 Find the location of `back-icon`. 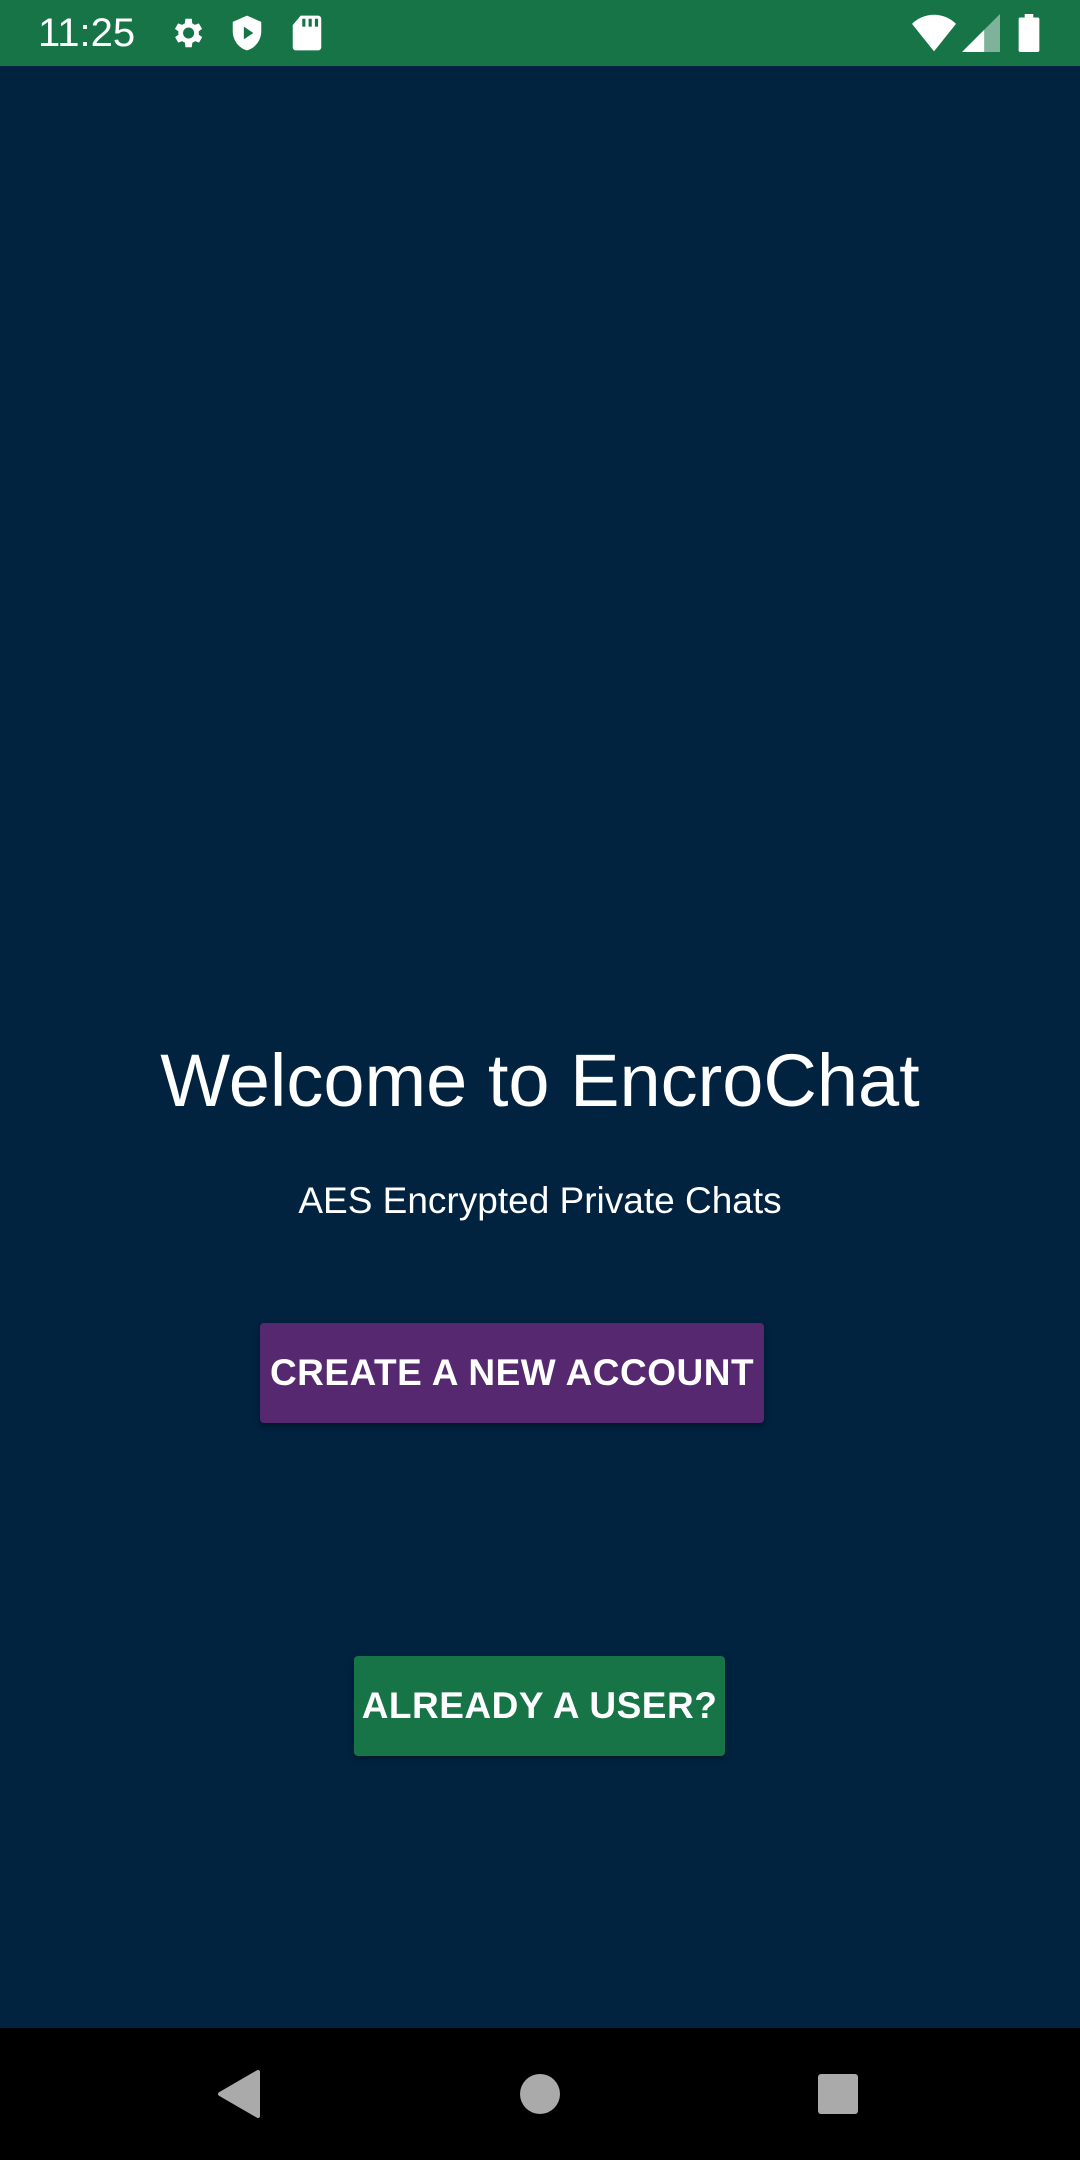

back-icon is located at coordinates (239, 2094).